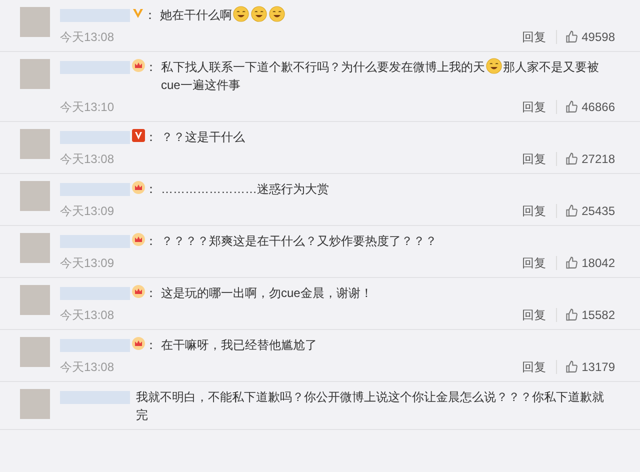 The width and height of the screenshot is (640, 472). I want to click on comment-text: ……………………迷惑行为大赏, so click(245, 189).